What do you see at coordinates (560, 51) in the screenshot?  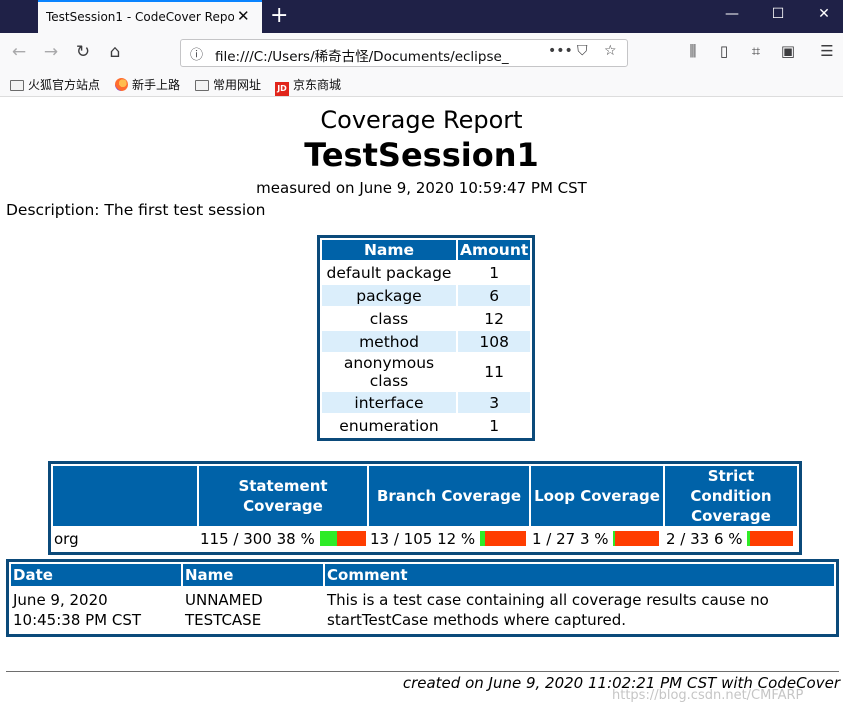 I see `page-actions-icon: •••` at bounding box center [560, 51].